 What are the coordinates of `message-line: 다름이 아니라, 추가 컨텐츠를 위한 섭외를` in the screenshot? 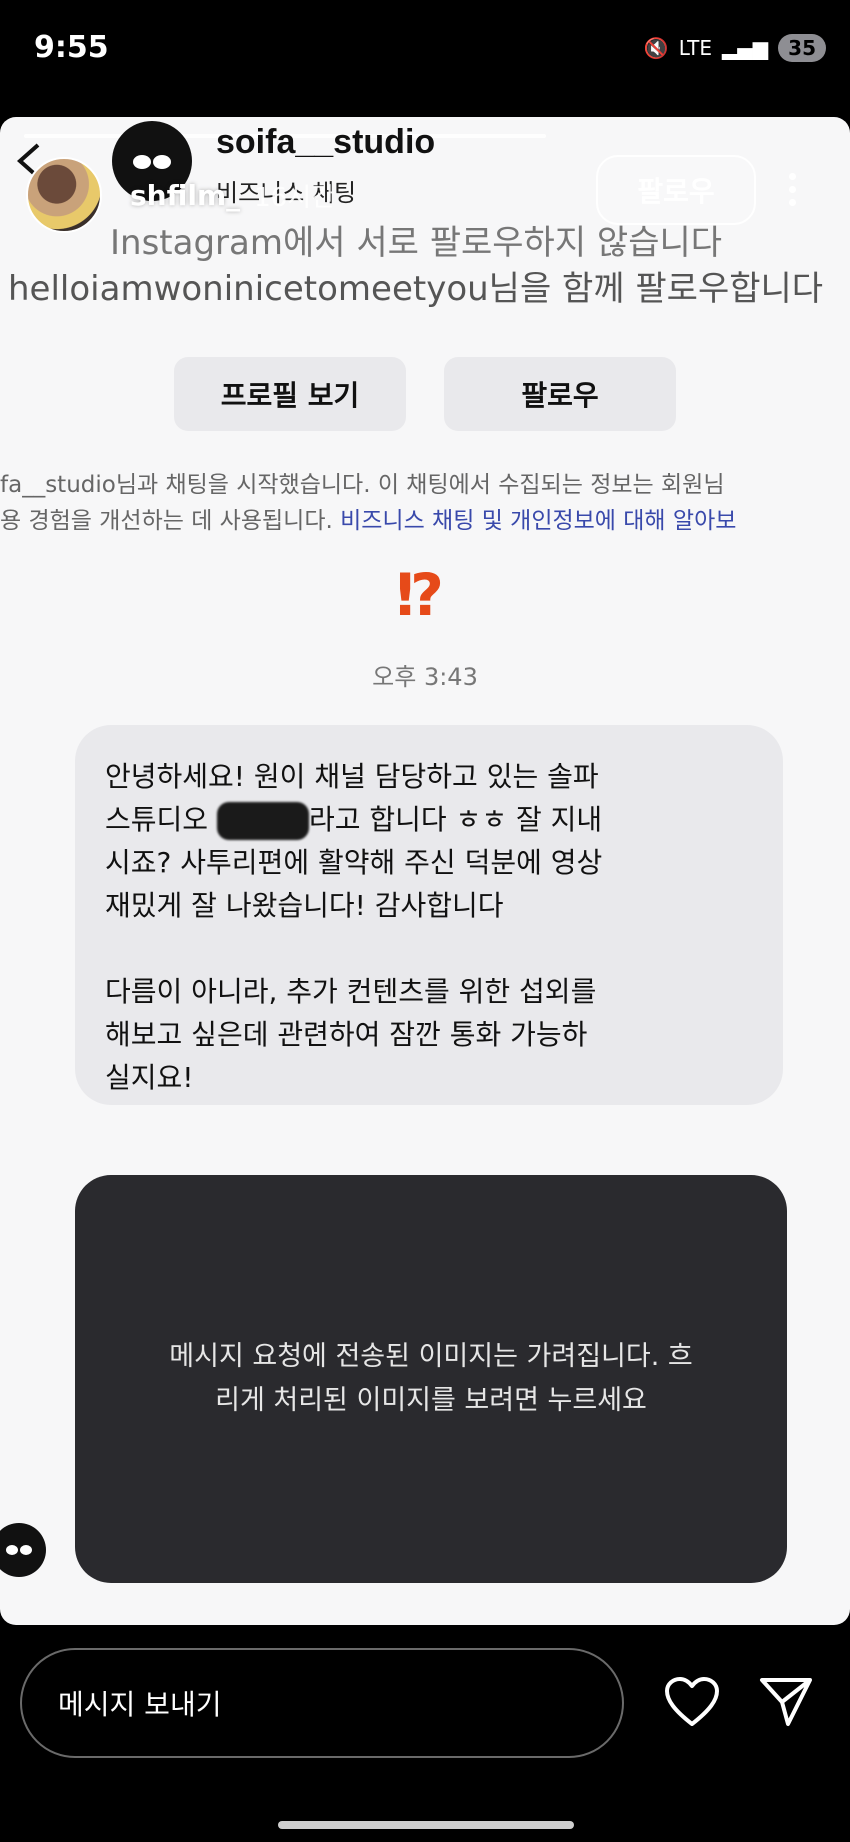 It's located at (351, 991).